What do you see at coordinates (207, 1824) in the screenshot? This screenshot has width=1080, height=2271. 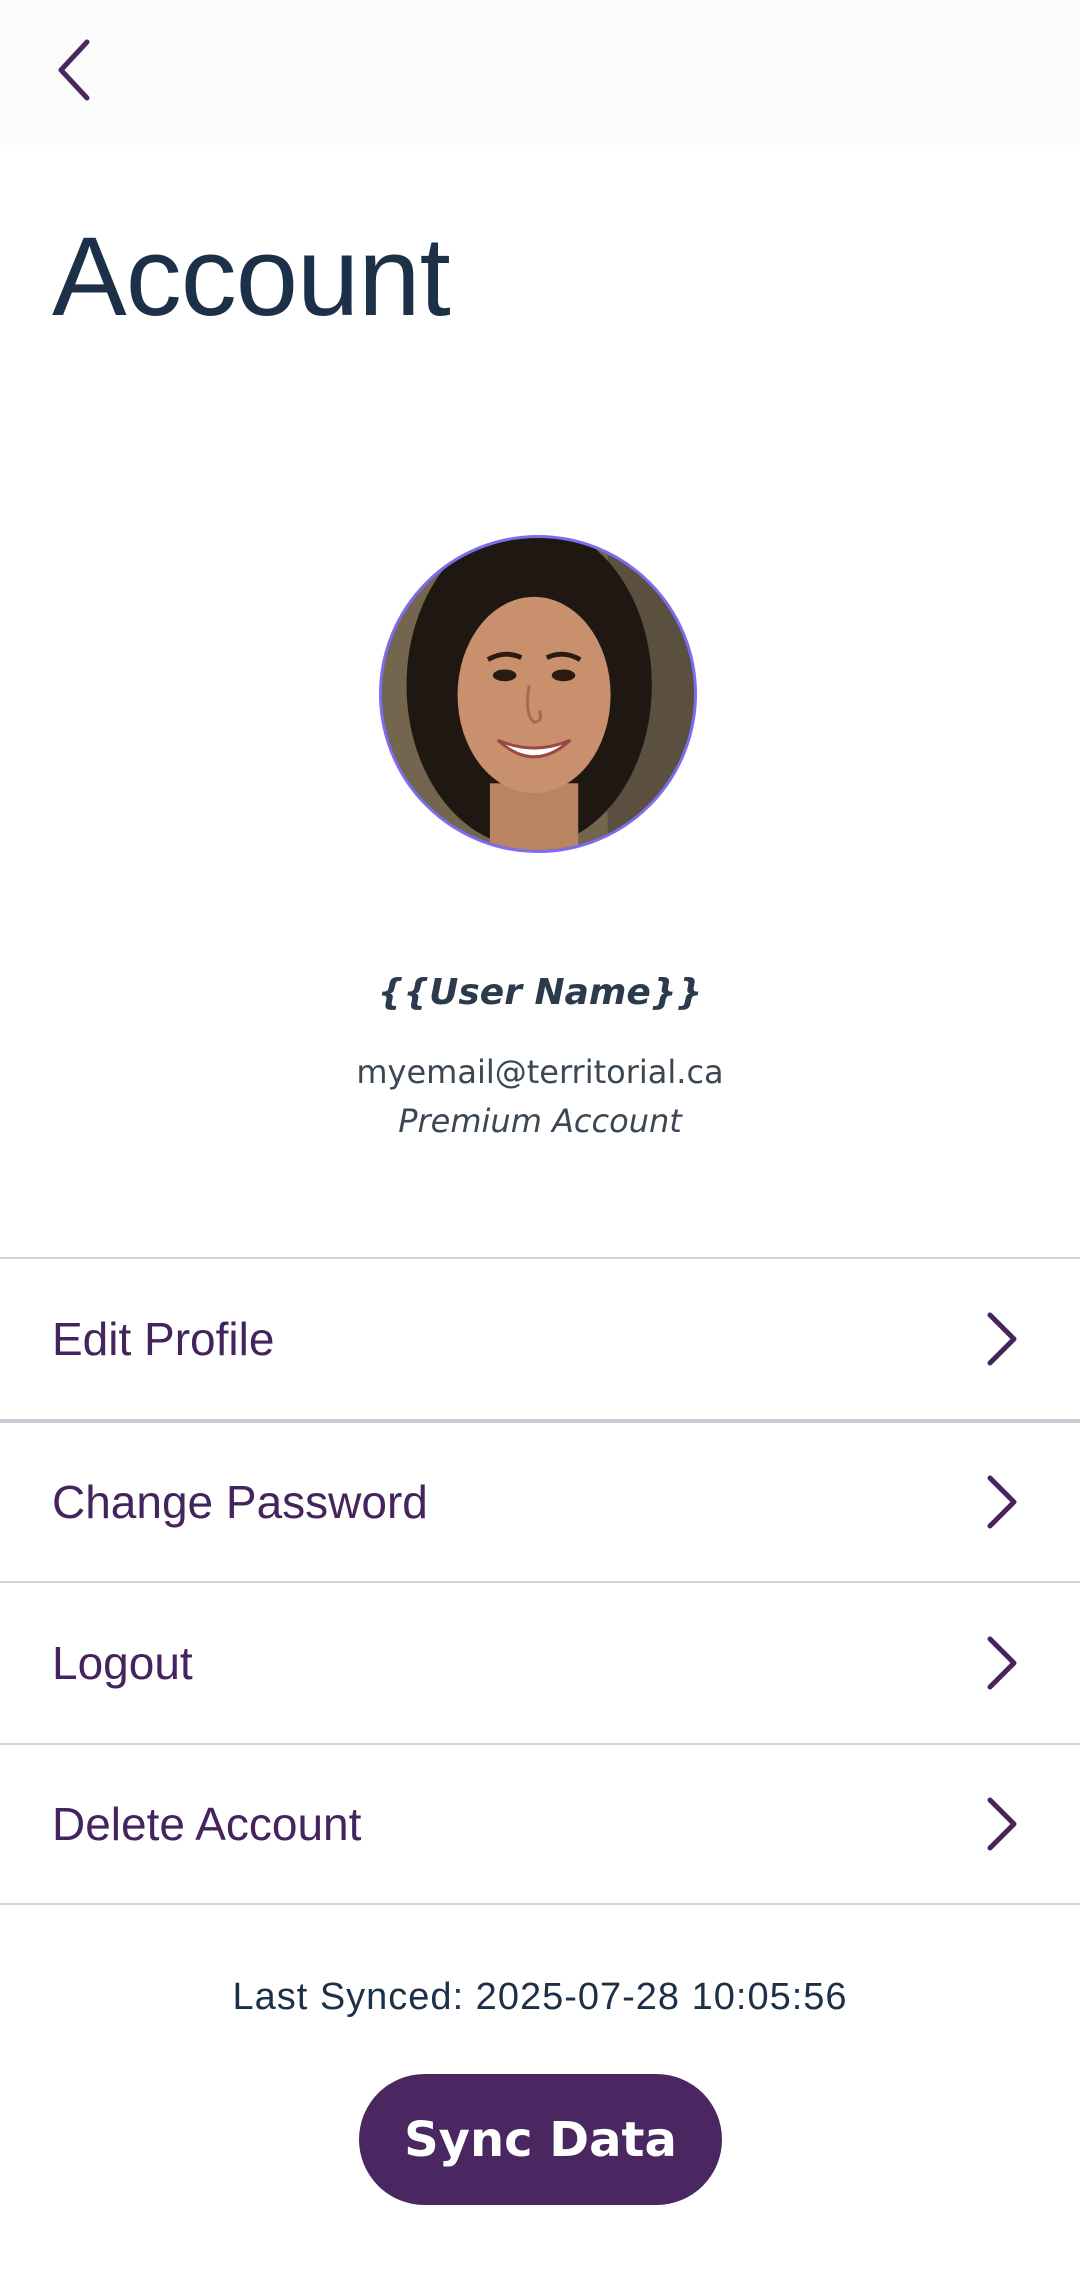 I see `menu-item-label: Delete Account` at bounding box center [207, 1824].